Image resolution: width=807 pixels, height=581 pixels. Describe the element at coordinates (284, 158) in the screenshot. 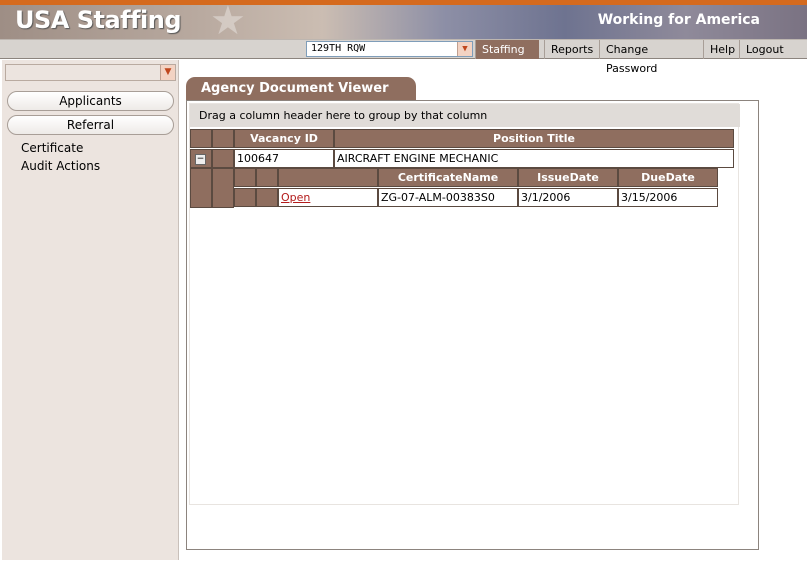

I see `cell-vacancy-id: 100647` at that location.